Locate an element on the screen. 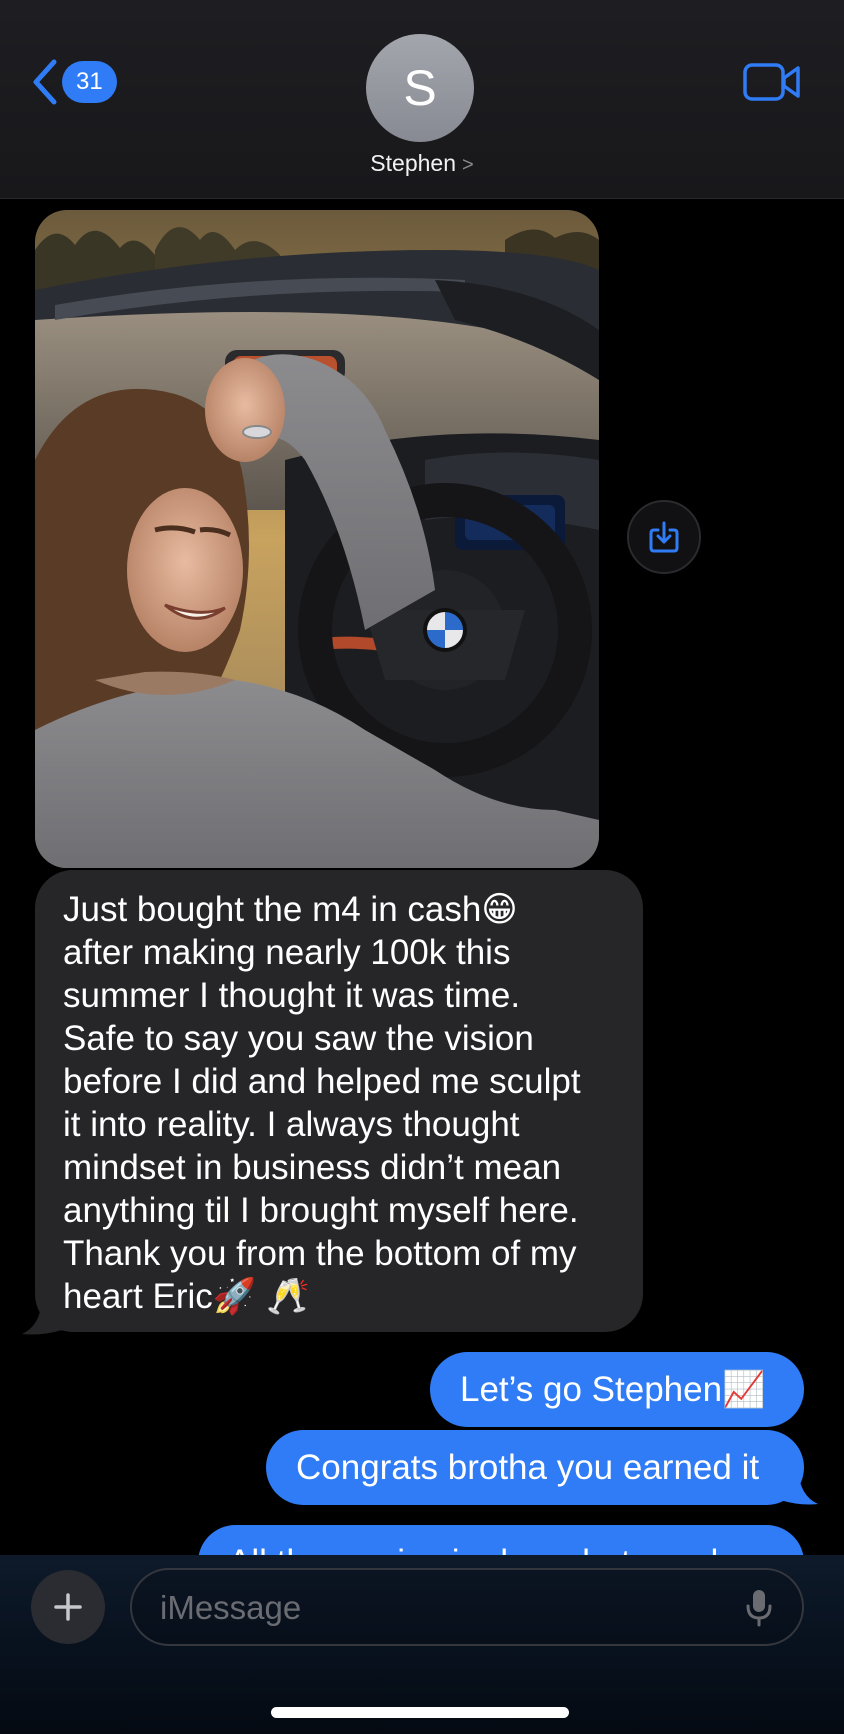 This screenshot has height=1734, width=844. save-download-icon is located at coordinates (664, 537).